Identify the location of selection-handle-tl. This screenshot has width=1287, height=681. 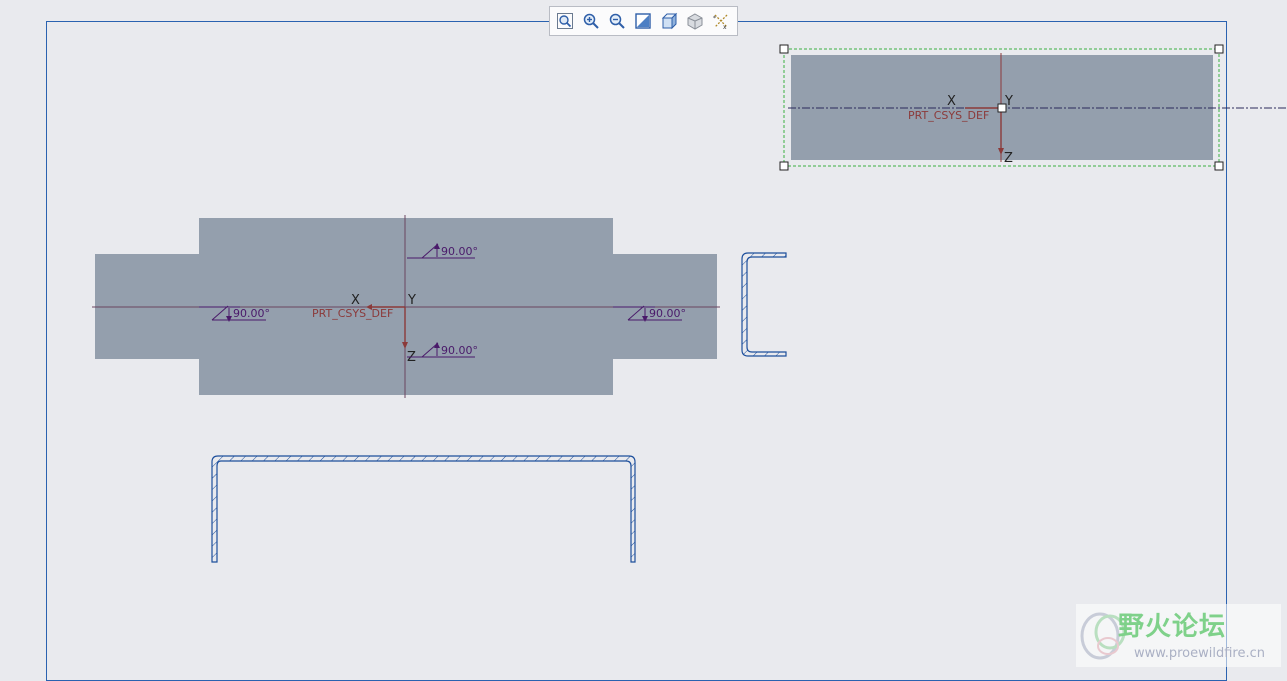
(784, 49).